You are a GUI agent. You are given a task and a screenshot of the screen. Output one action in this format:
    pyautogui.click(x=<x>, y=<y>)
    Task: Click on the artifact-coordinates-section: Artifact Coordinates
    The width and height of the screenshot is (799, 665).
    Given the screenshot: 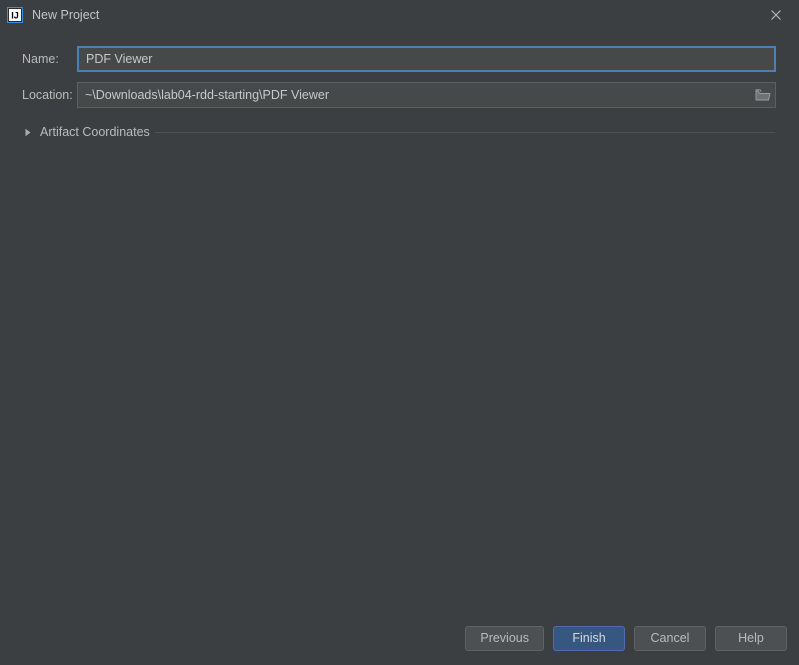 What is the action you would take?
    pyautogui.click(x=399, y=132)
    